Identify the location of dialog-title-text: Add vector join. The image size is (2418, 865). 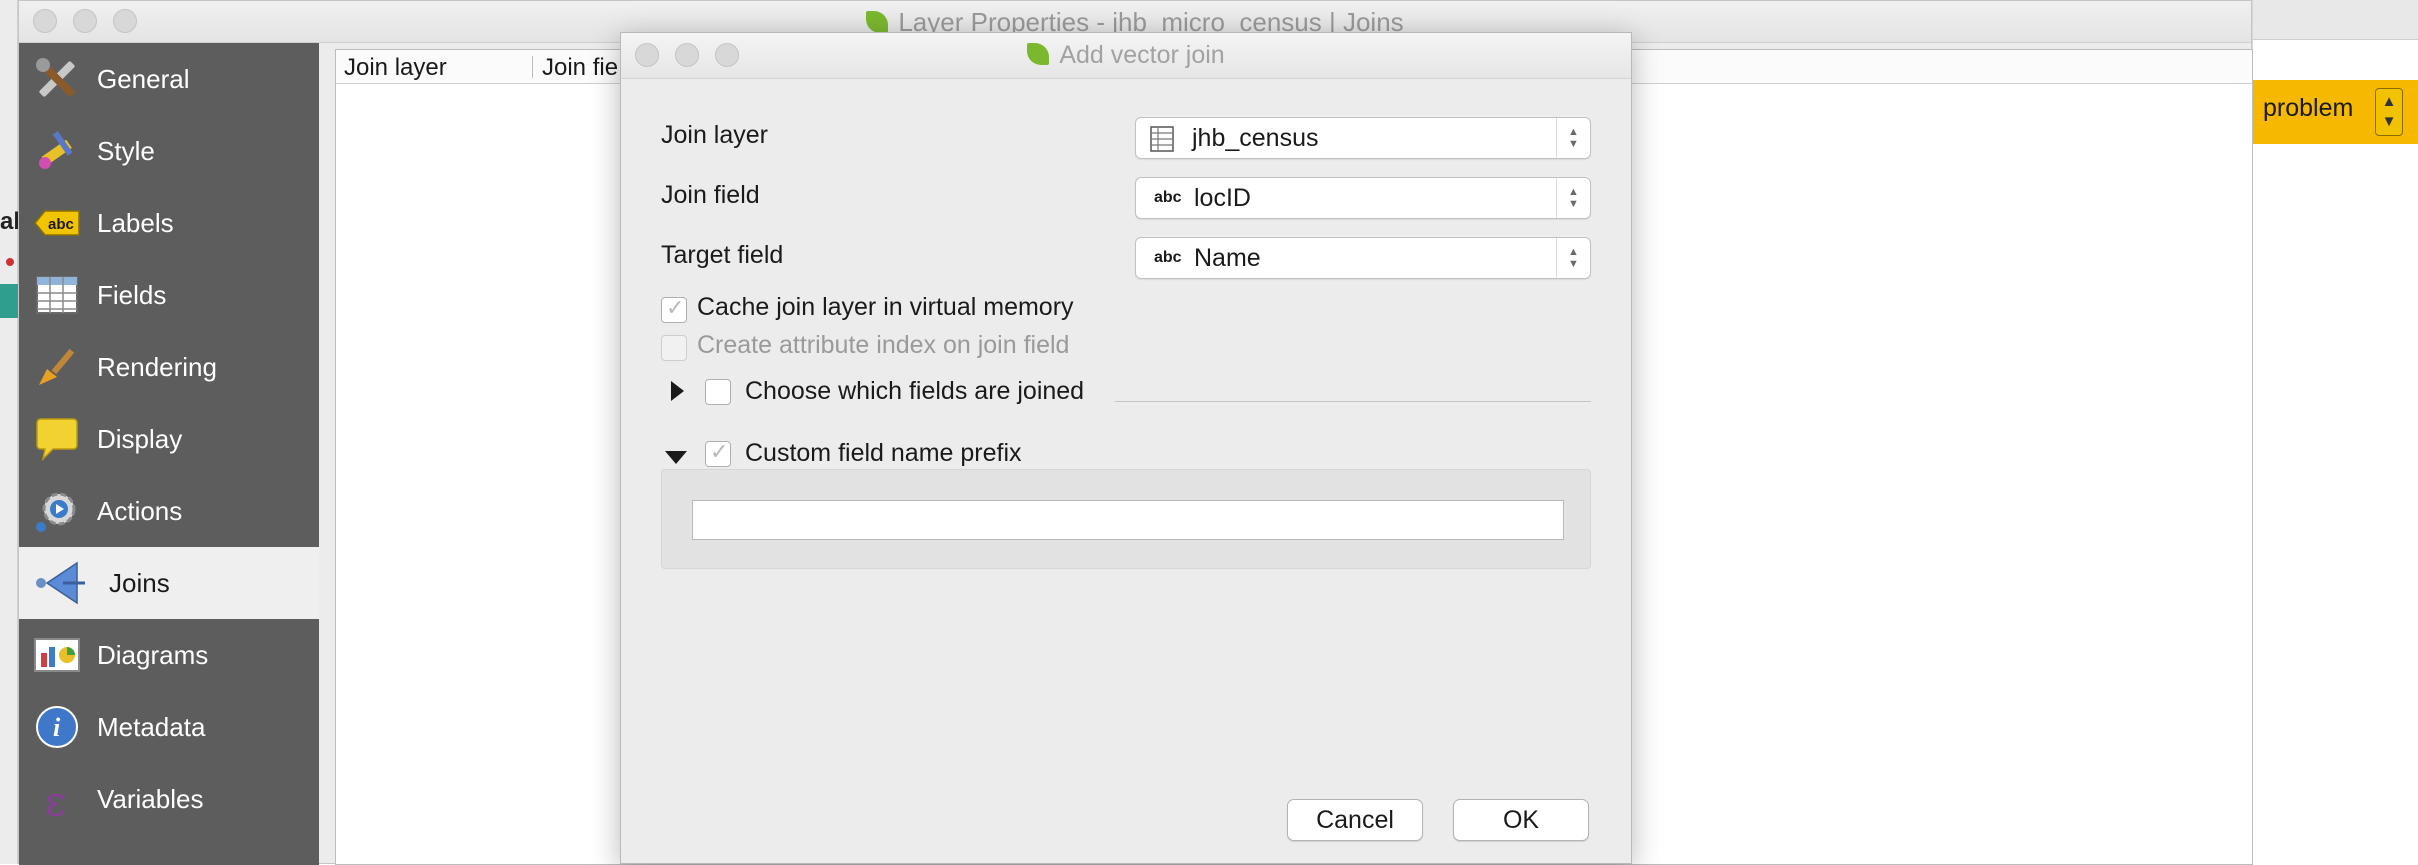
(1142, 55).